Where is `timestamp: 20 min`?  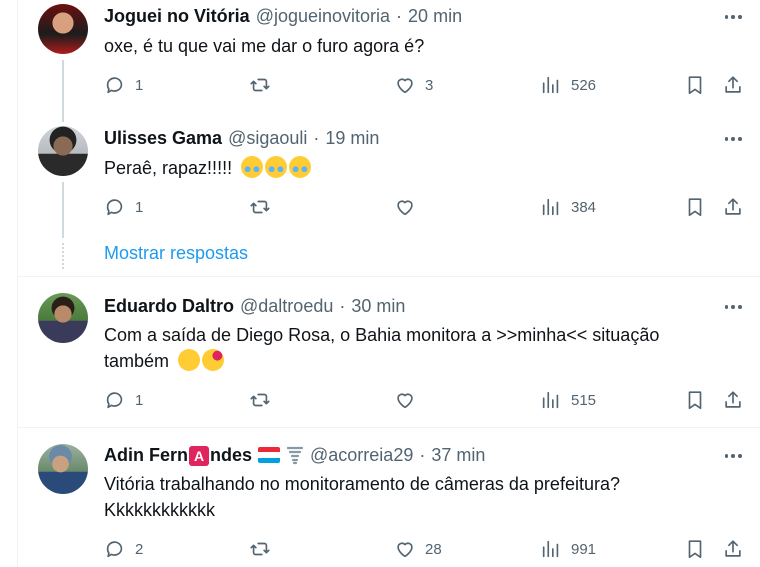
timestamp: 20 min is located at coordinates (435, 16).